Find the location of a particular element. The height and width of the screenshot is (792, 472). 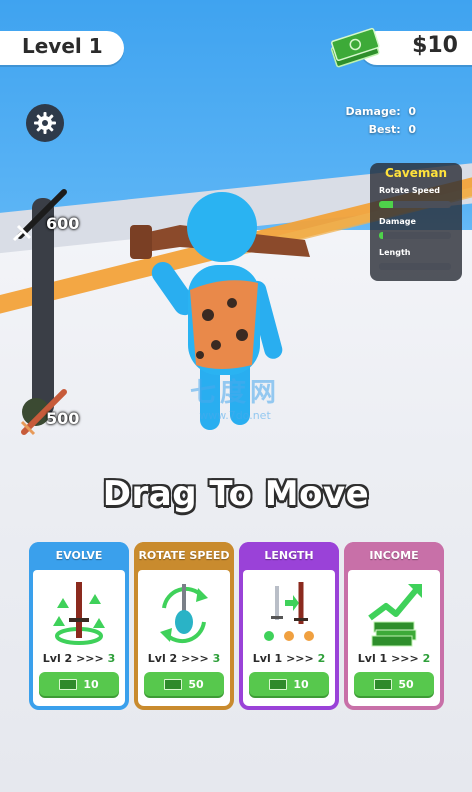

gear-icon is located at coordinates (45, 123).